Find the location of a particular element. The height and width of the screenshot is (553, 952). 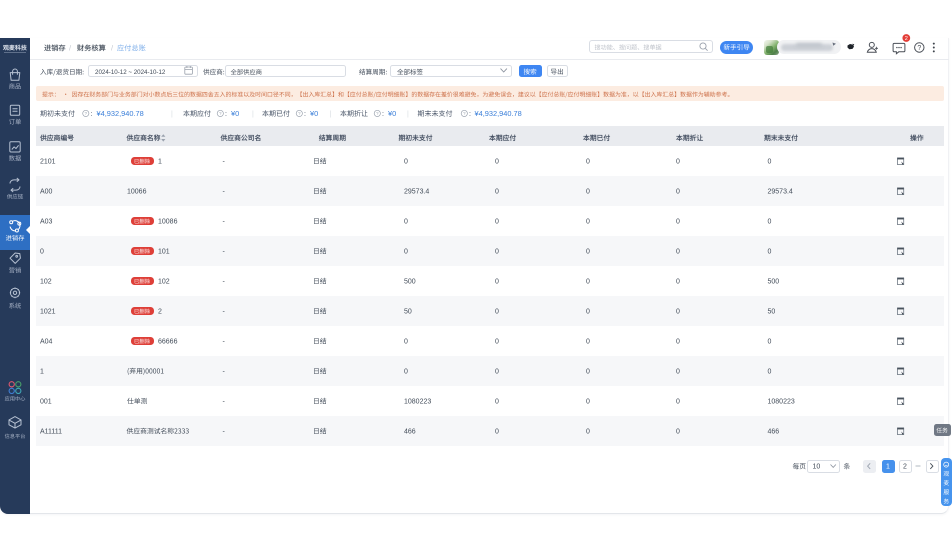

svg-text: A03 is located at coordinates (46, 222).